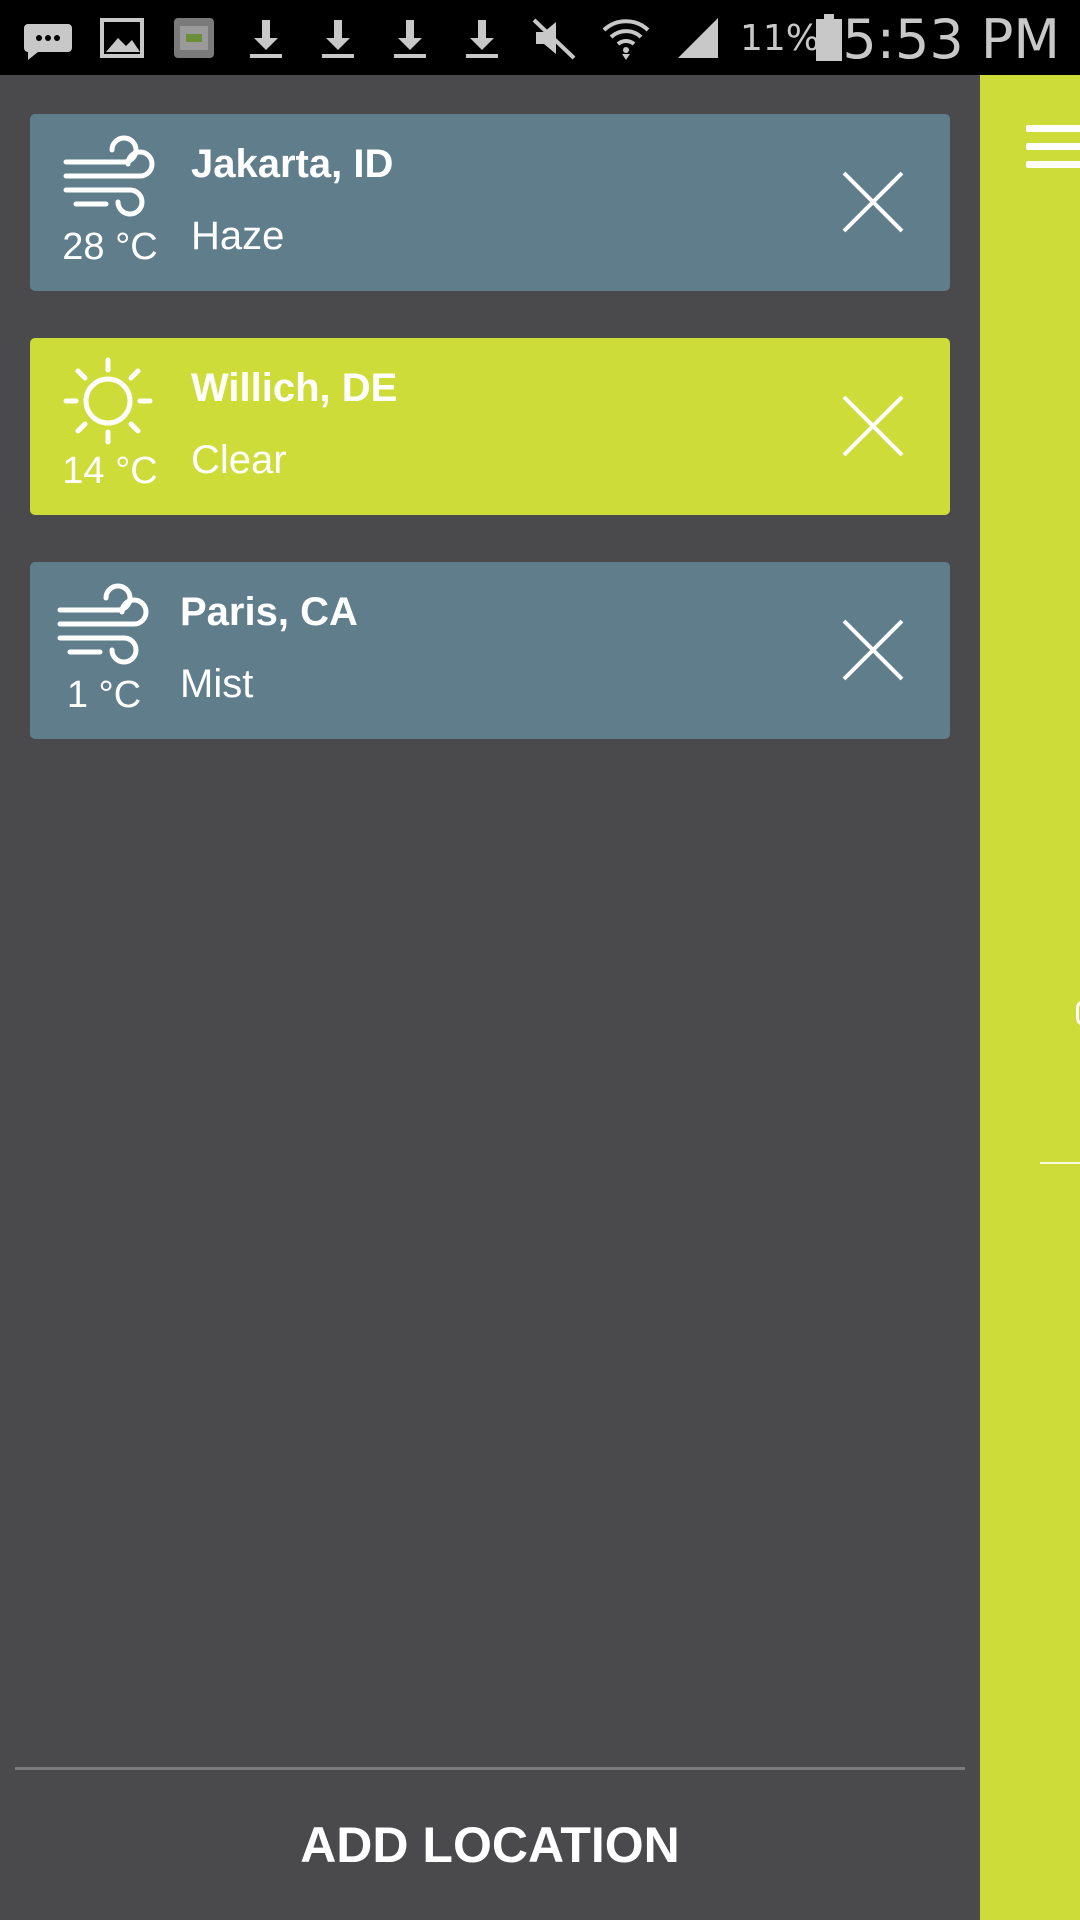  What do you see at coordinates (829, 38) in the screenshot?
I see `battery-icon` at bounding box center [829, 38].